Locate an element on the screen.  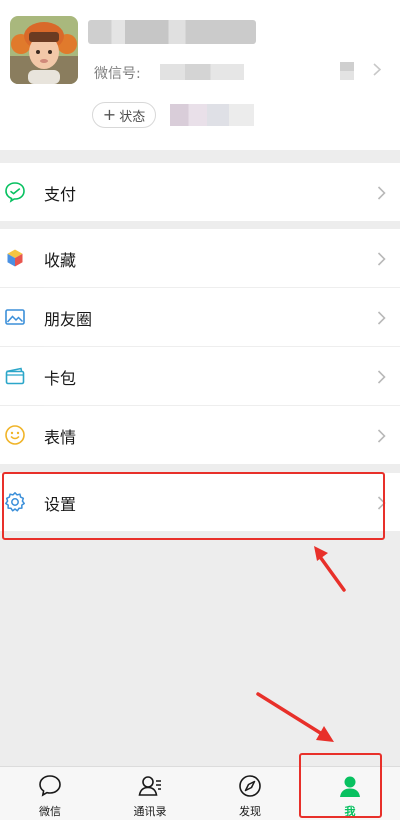
tab-discover: 发现 is located at coordinates (250, 793).